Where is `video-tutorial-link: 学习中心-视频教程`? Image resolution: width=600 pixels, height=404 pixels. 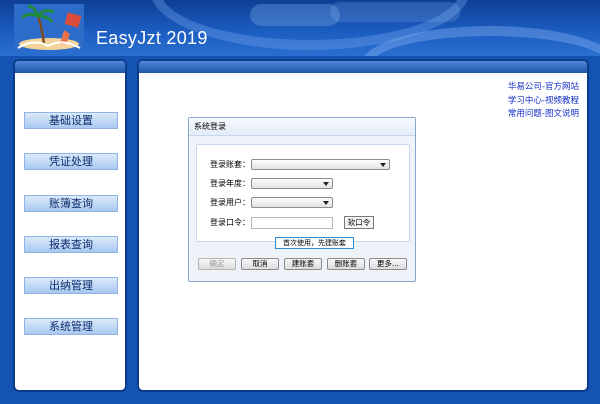
video-tutorial-link: 学习中心-视频教程 is located at coordinates (543, 102).